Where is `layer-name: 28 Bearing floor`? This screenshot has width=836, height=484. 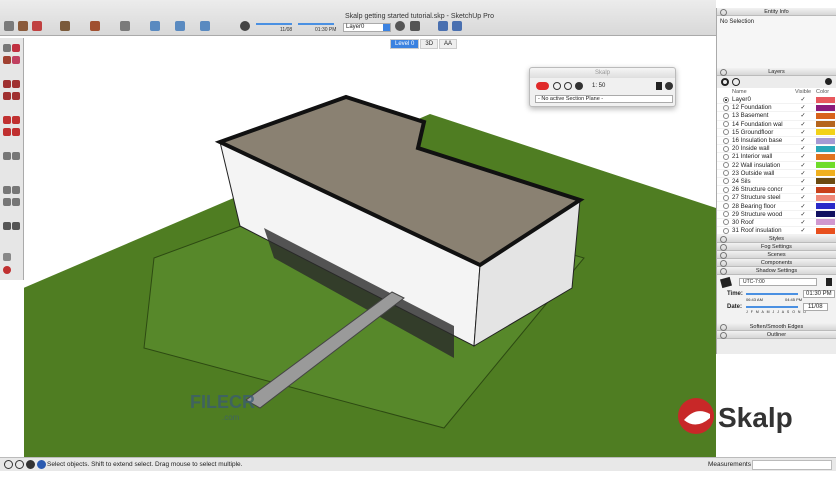 layer-name: 28 Bearing floor is located at coordinates (761, 206).